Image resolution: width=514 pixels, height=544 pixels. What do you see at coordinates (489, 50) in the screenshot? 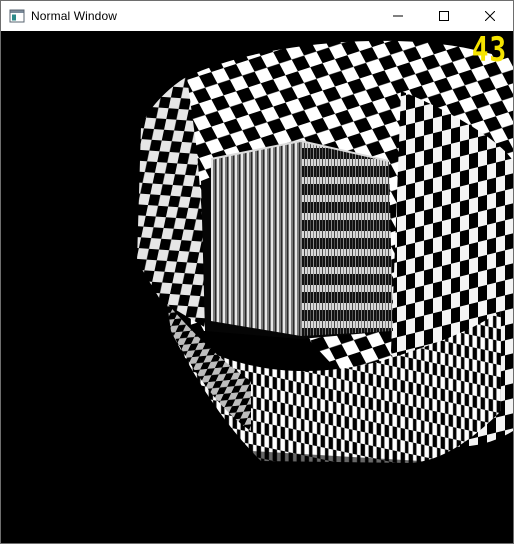
I see `fps-counter: 43` at bounding box center [489, 50].